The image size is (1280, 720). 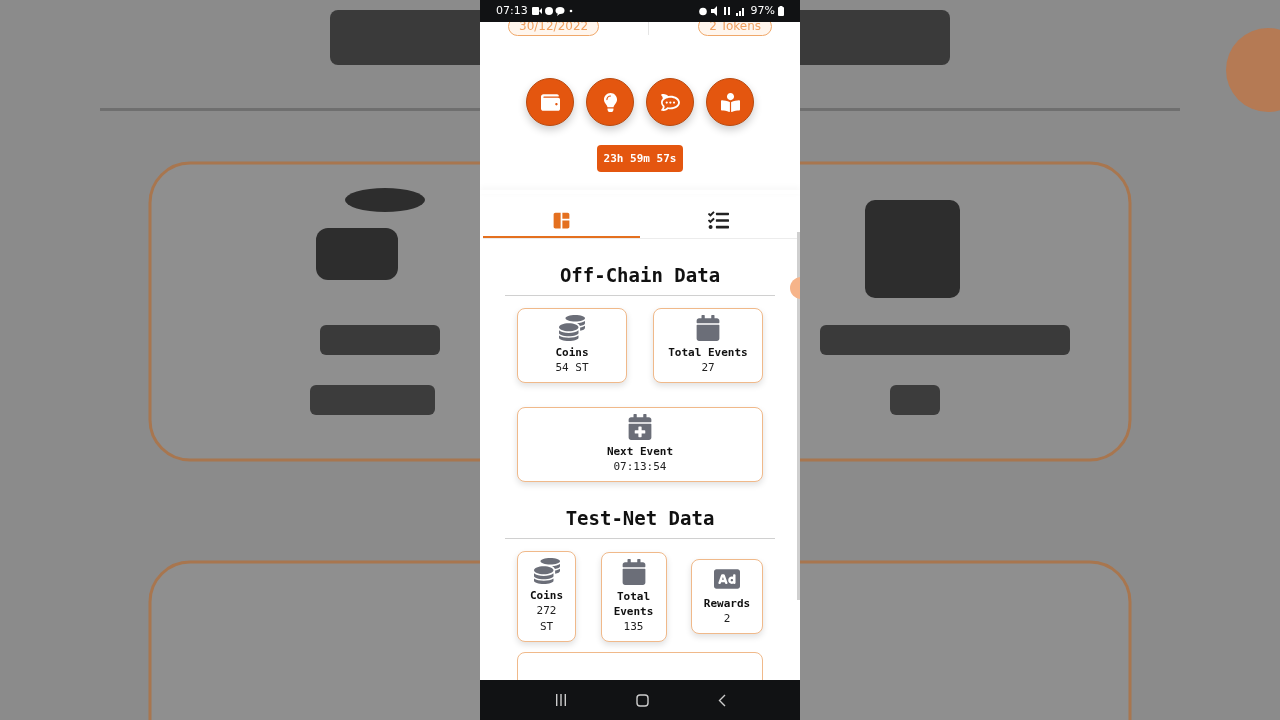 What do you see at coordinates (708, 328) in the screenshot?
I see `calendar-icon` at bounding box center [708, 328].